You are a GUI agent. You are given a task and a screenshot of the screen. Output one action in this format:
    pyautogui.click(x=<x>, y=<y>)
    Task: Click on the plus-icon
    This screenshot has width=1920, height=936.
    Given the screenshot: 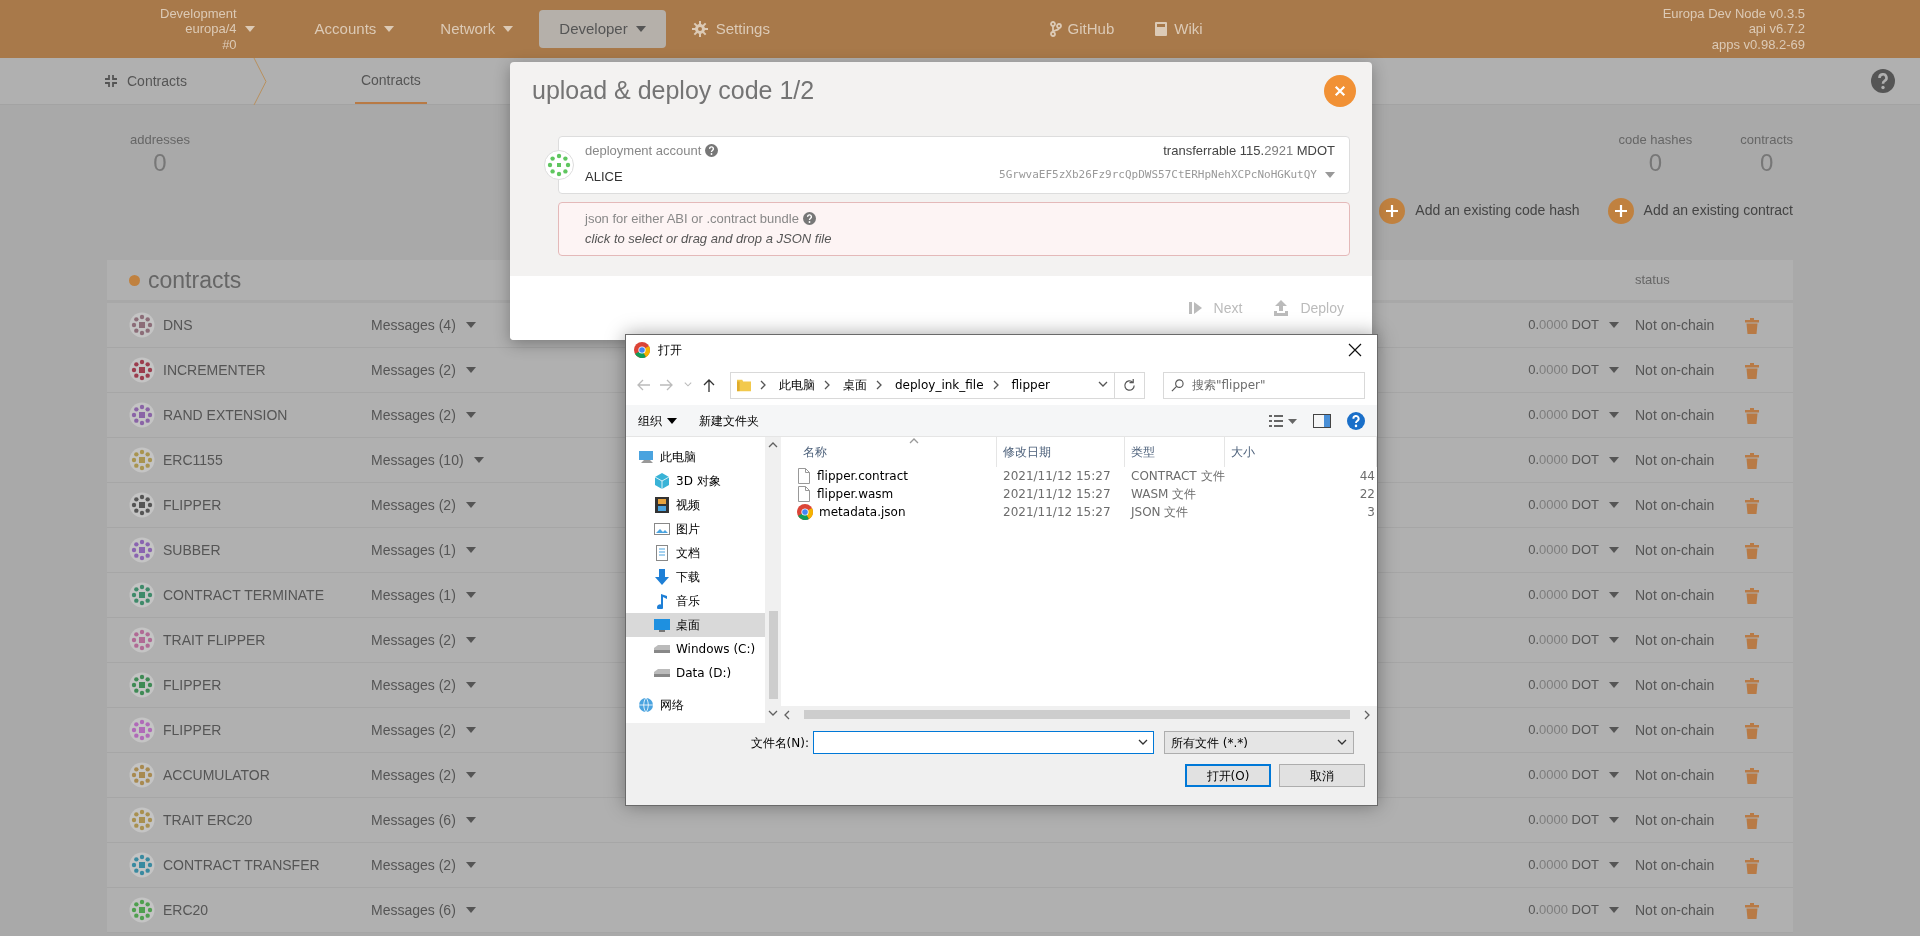 What is the action you would take?
    pyautogui.click(x=1392, y=210)
    